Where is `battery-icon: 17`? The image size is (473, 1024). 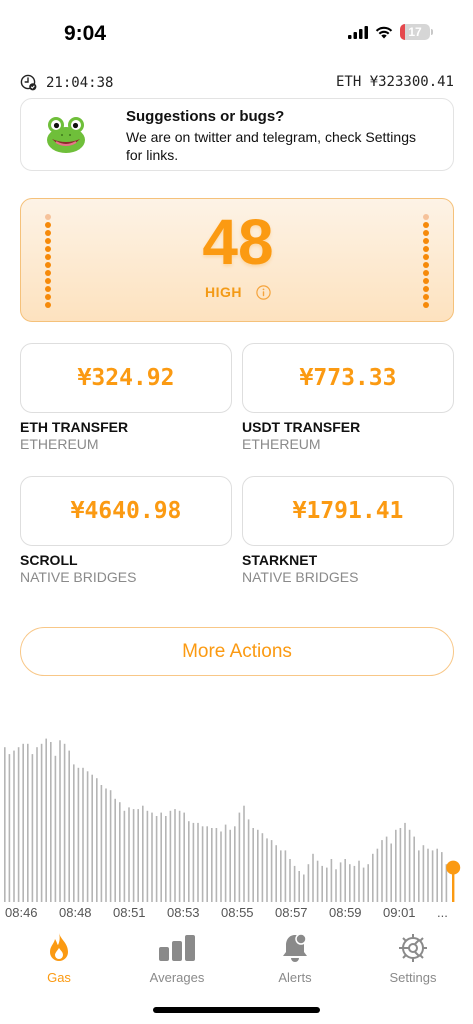 battery-icon: 17 is located at coordinates (416, 32).